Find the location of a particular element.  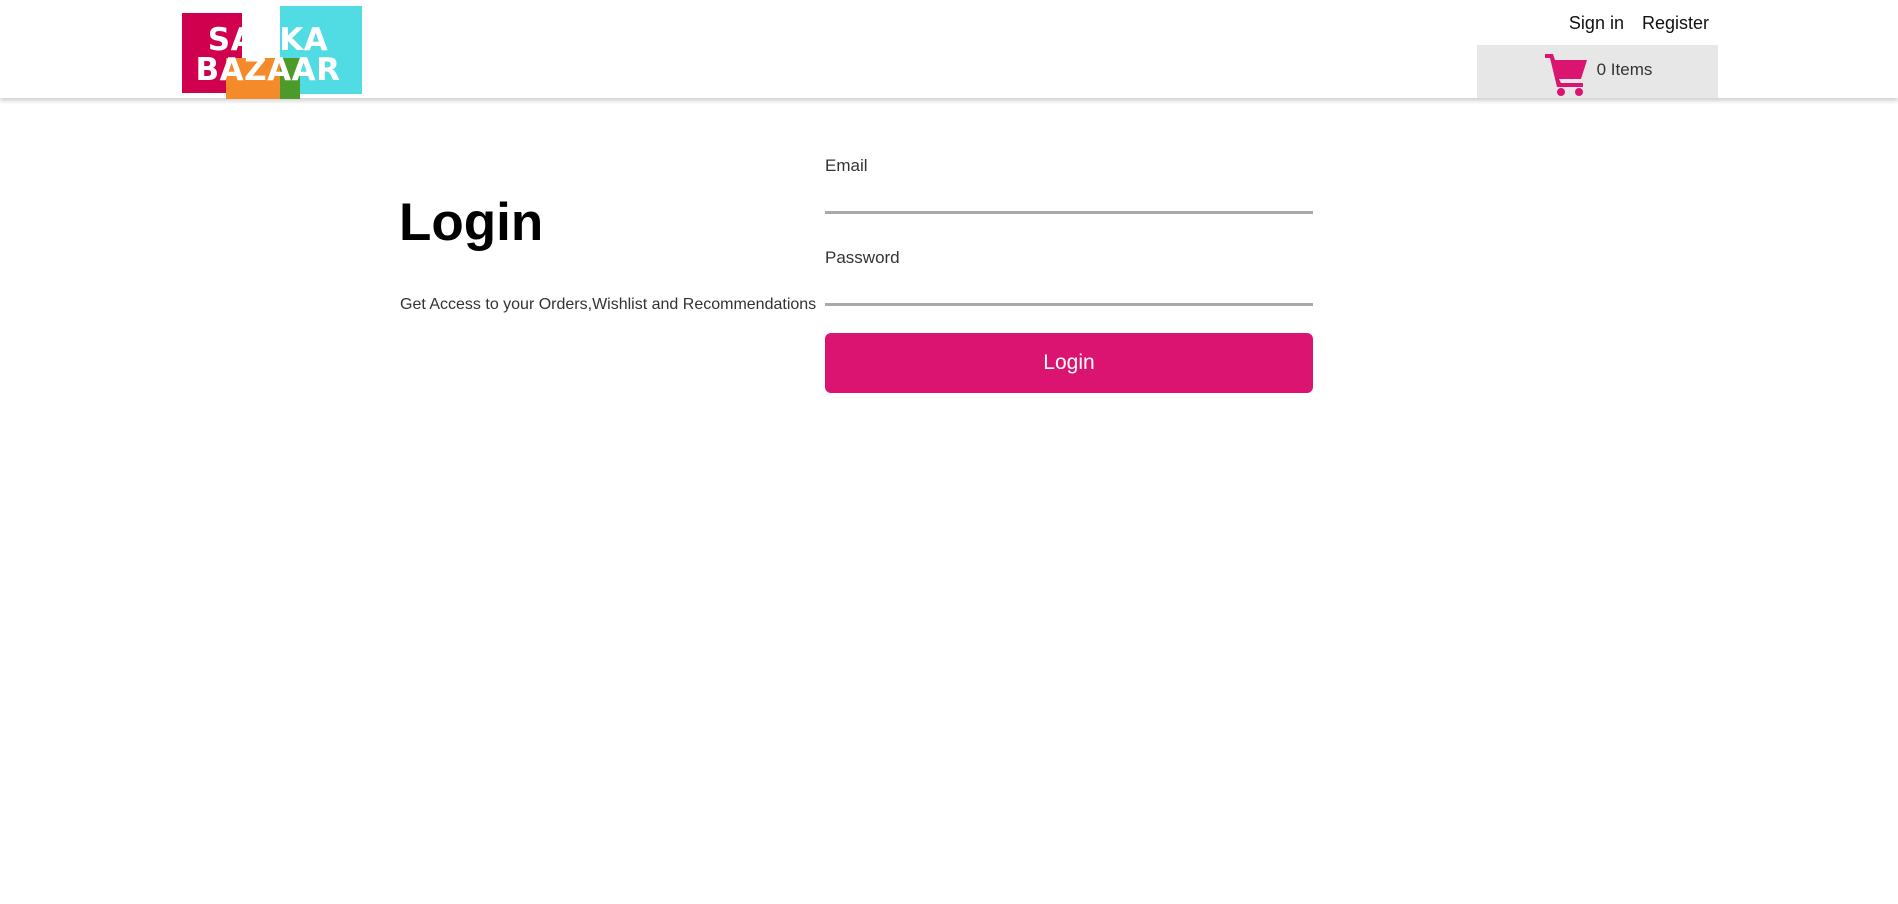

login-form: Email Password Login is located at coordinates (1069, 274).